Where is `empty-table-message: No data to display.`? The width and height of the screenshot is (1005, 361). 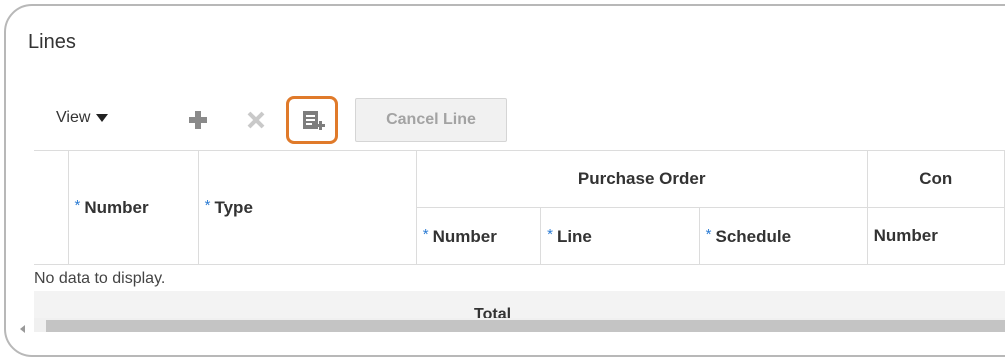
empty-table-message: No data to display. is located at coordinates (100, 278).